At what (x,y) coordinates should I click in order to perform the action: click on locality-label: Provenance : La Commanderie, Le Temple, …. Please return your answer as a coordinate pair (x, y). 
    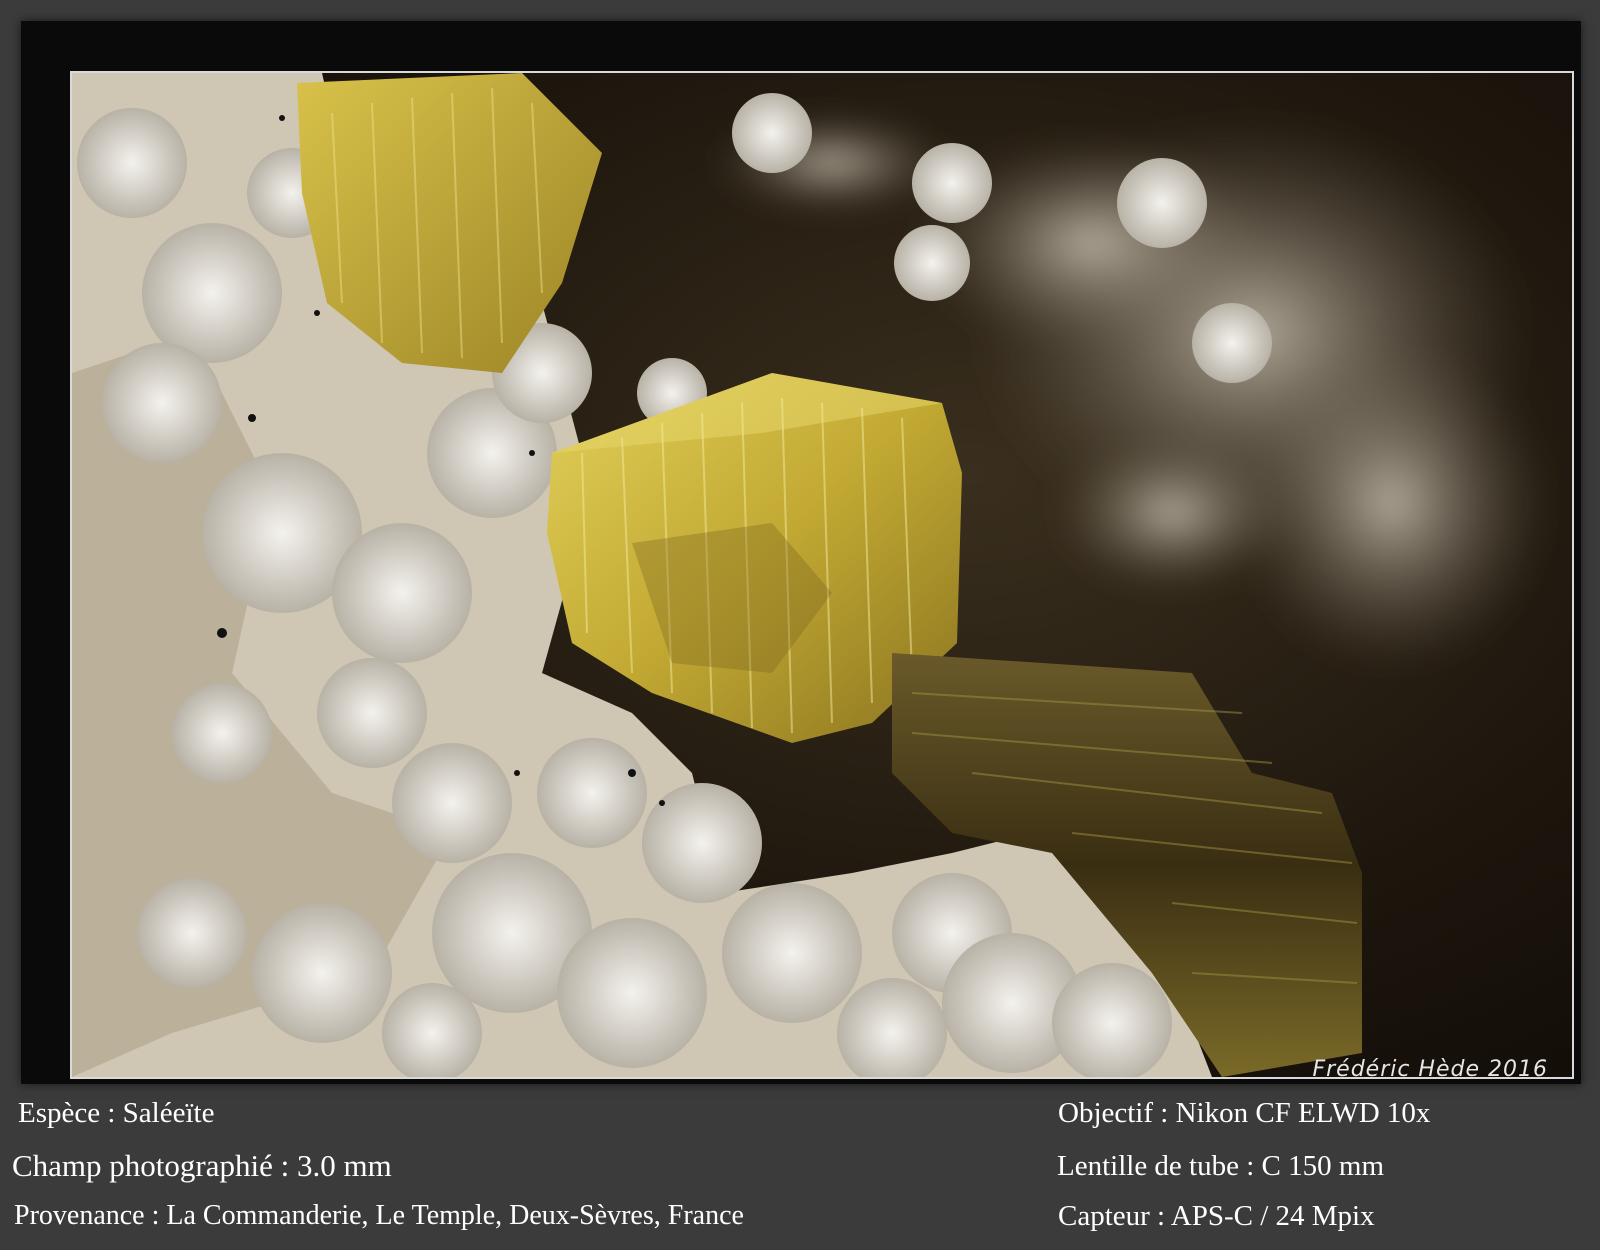
    Looking at the image, I should click on (379, 1215).